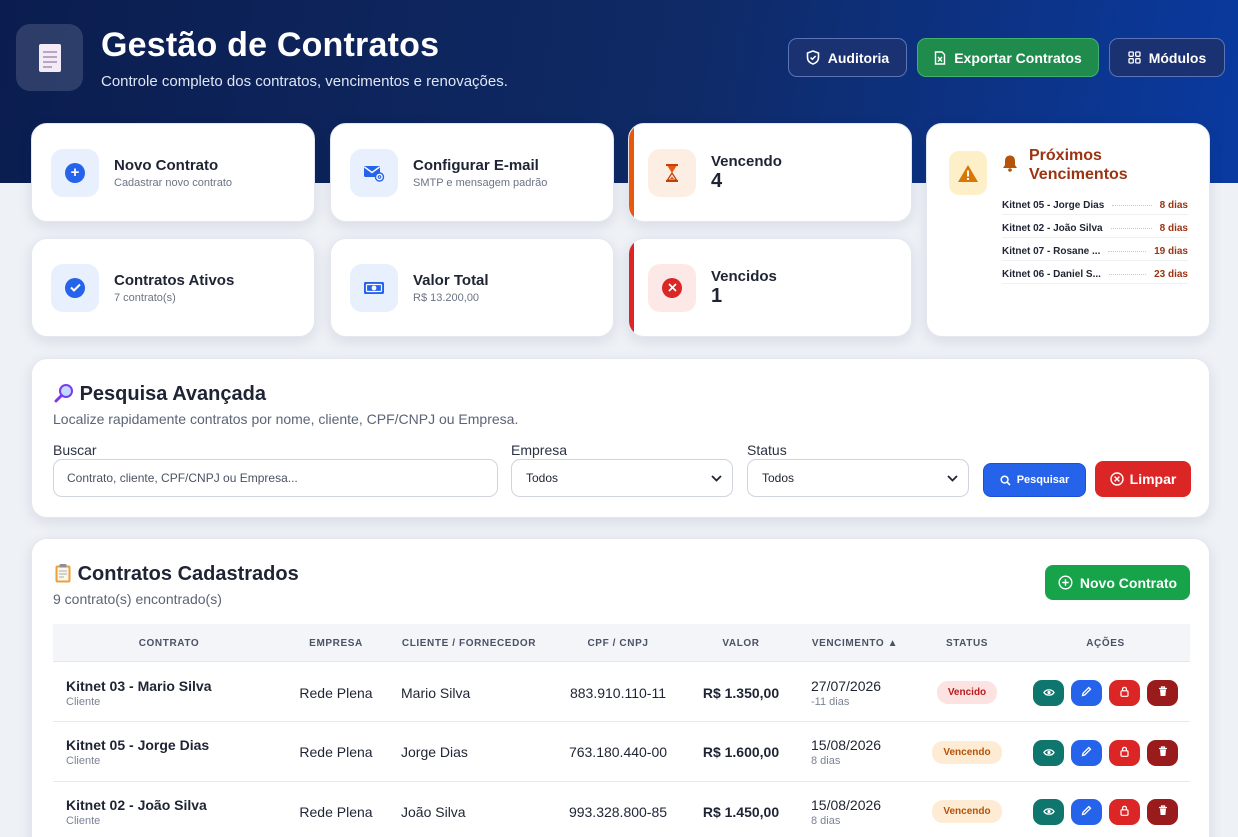 The height and width of the screenshot is (837, 1238). I want to click on company-select: Todos, so click(622, 478).